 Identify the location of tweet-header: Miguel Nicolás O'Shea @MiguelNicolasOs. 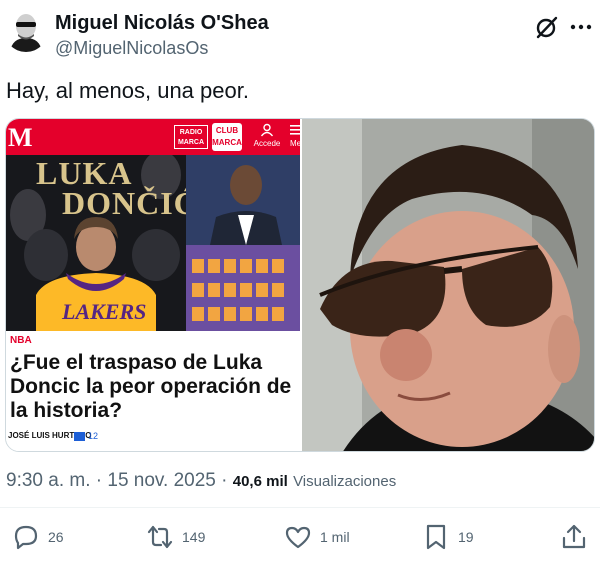
(300, 34).